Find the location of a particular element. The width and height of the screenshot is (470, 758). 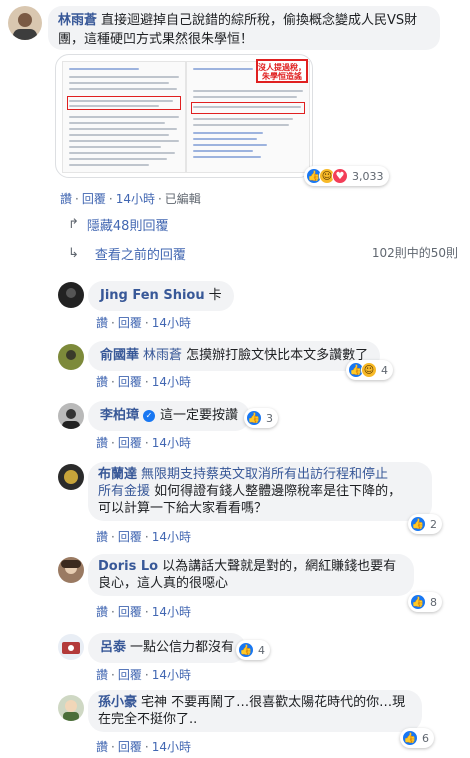

tagged-user: 林雨蒼 is located at coordinates (162, 355).